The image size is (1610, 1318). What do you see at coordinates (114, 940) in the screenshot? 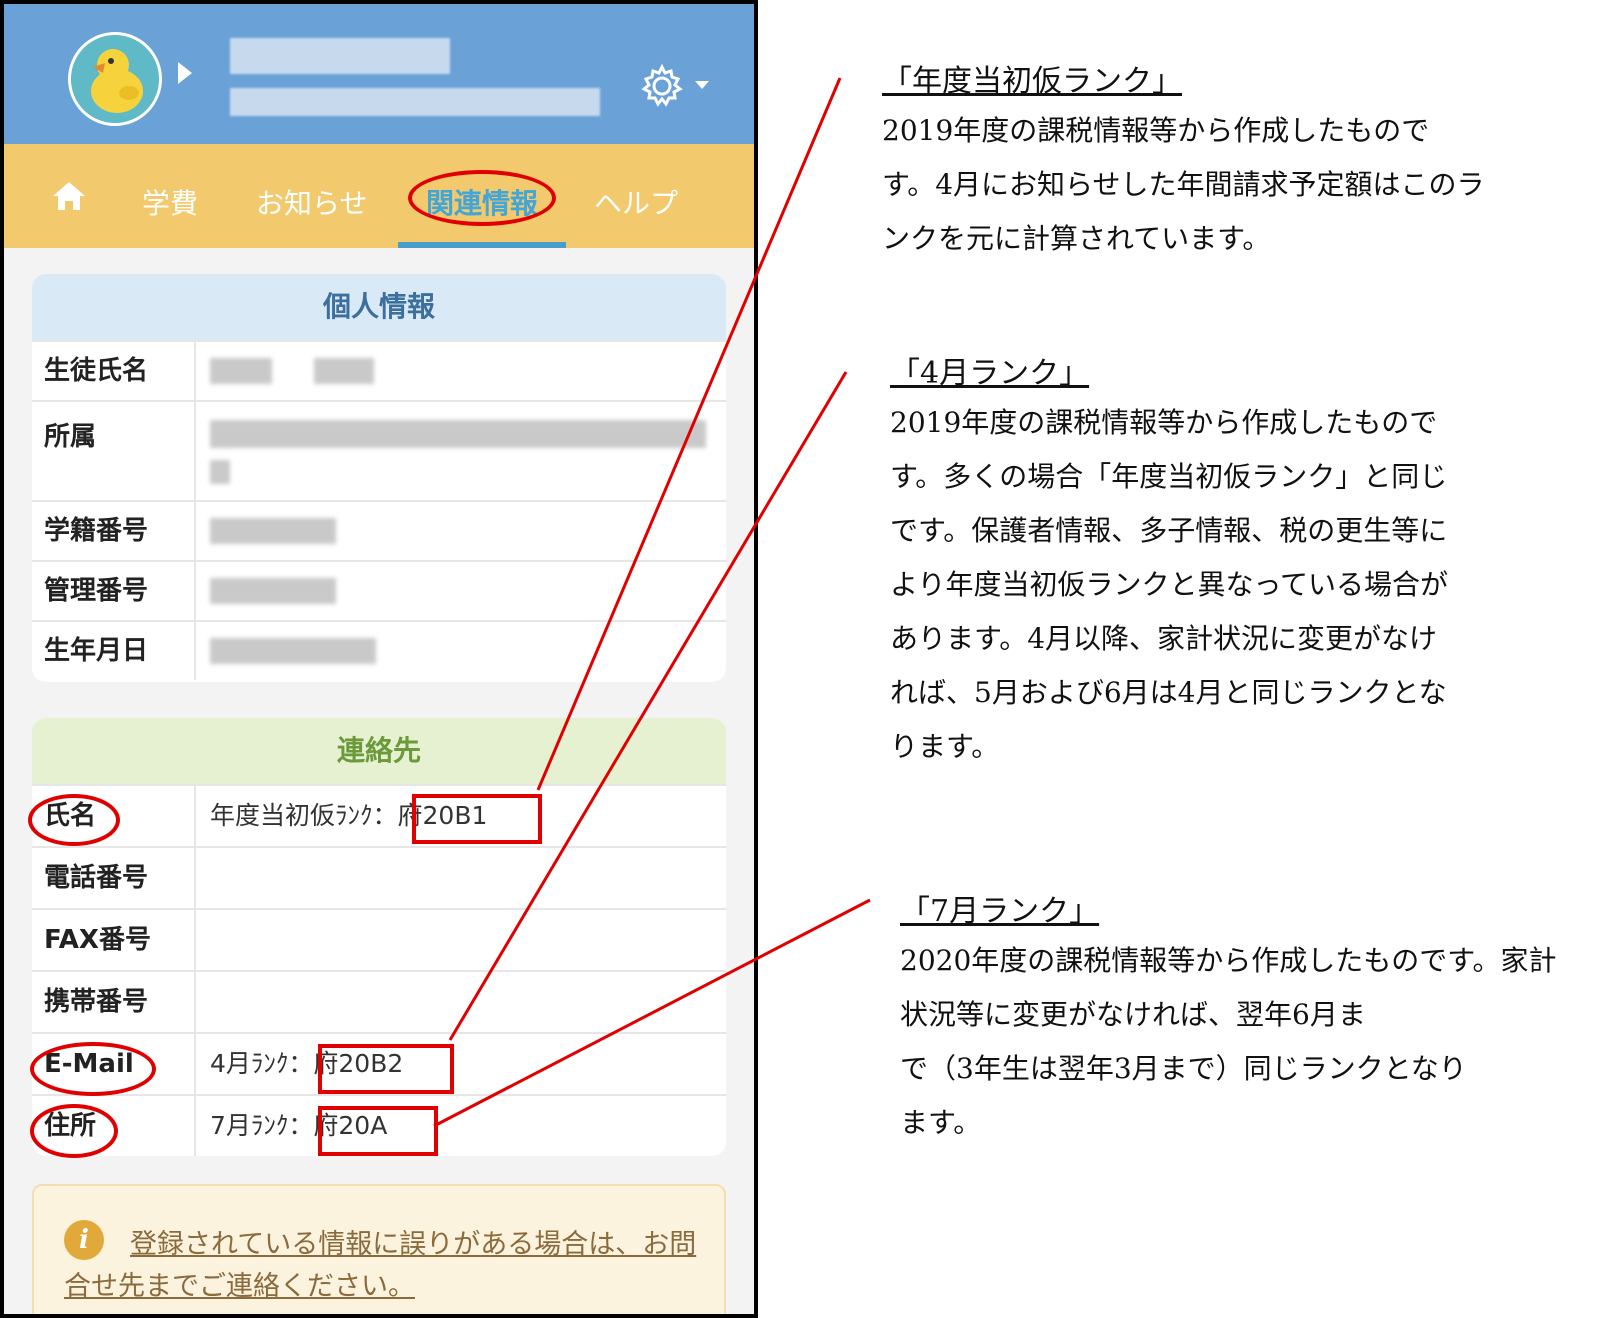
I see `row-label: FAX番号` at bounding box center [114, 940].